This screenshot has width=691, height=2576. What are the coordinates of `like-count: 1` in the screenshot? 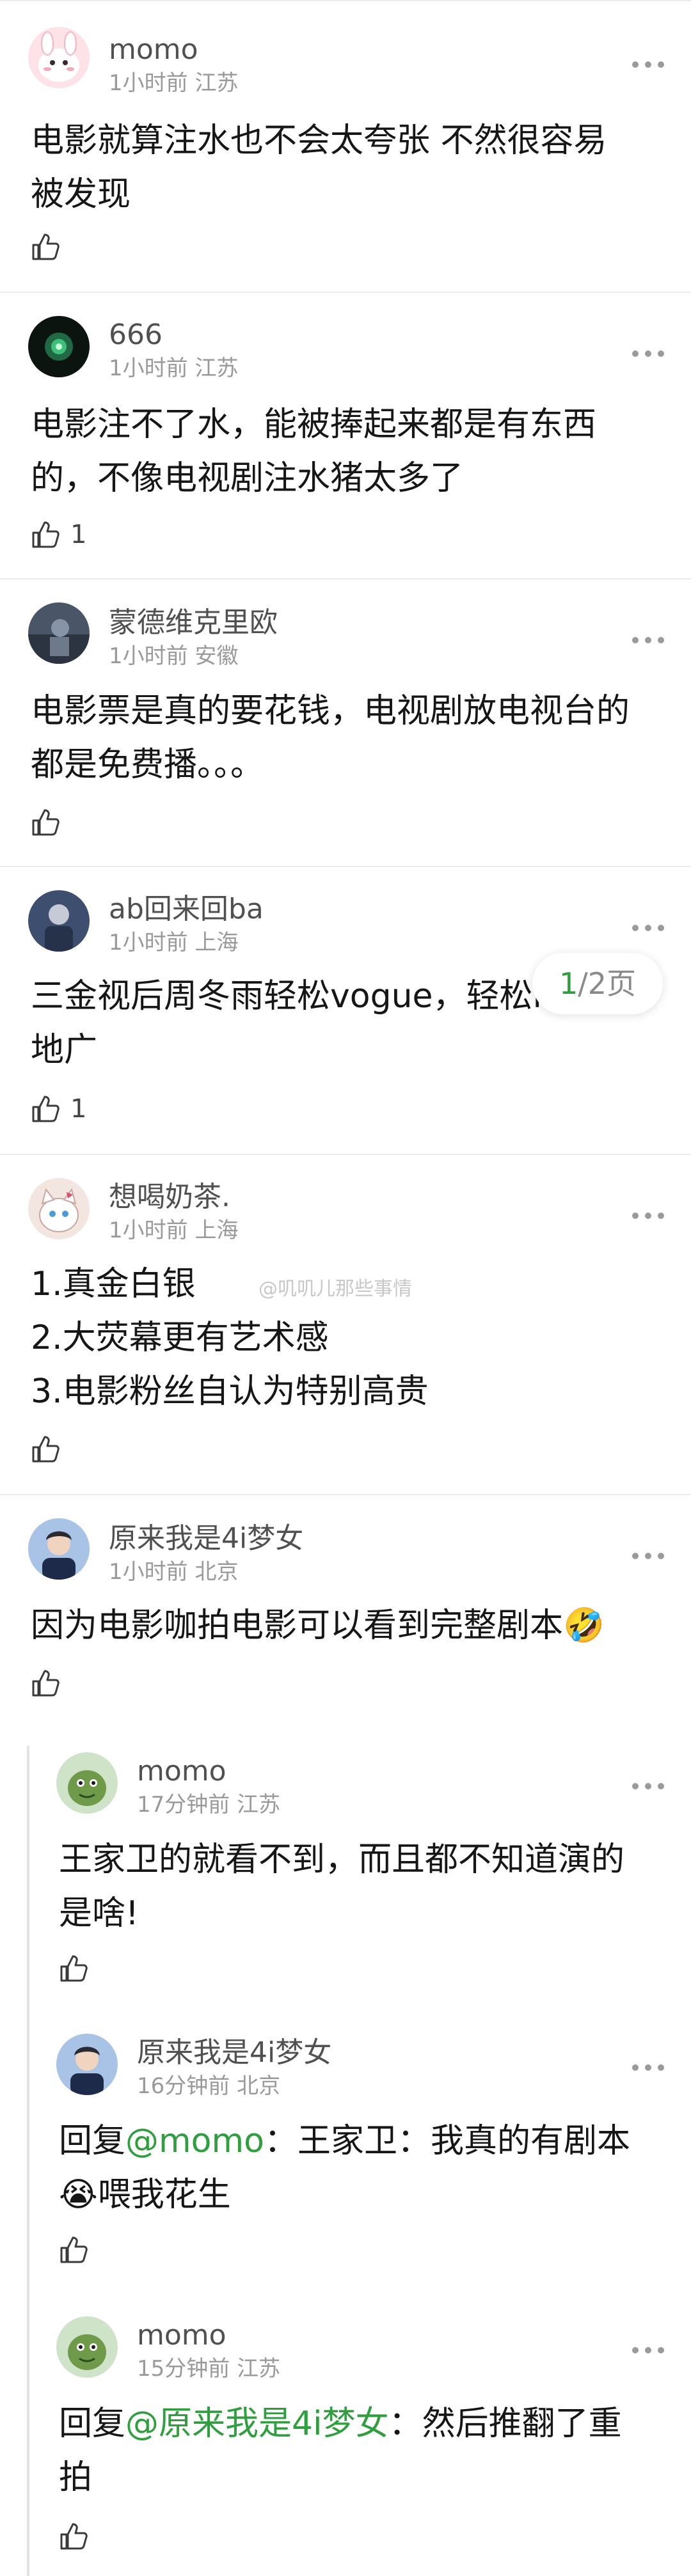 It's located at (78, 534).